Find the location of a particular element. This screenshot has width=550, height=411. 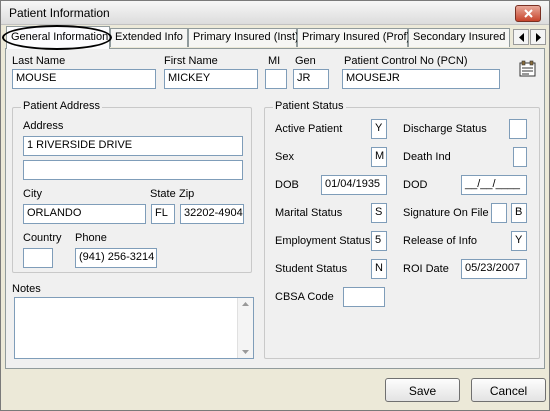

tab-secondary-insured: Secondary Insured is located at coordinates (459, 37).